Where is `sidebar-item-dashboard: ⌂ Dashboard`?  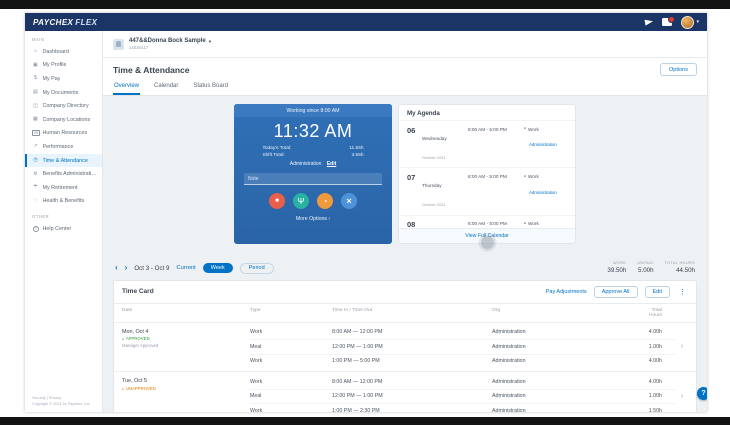 sidebar-item-dashboard: ⌂ Dashboard is located at coordinates (63, 52).